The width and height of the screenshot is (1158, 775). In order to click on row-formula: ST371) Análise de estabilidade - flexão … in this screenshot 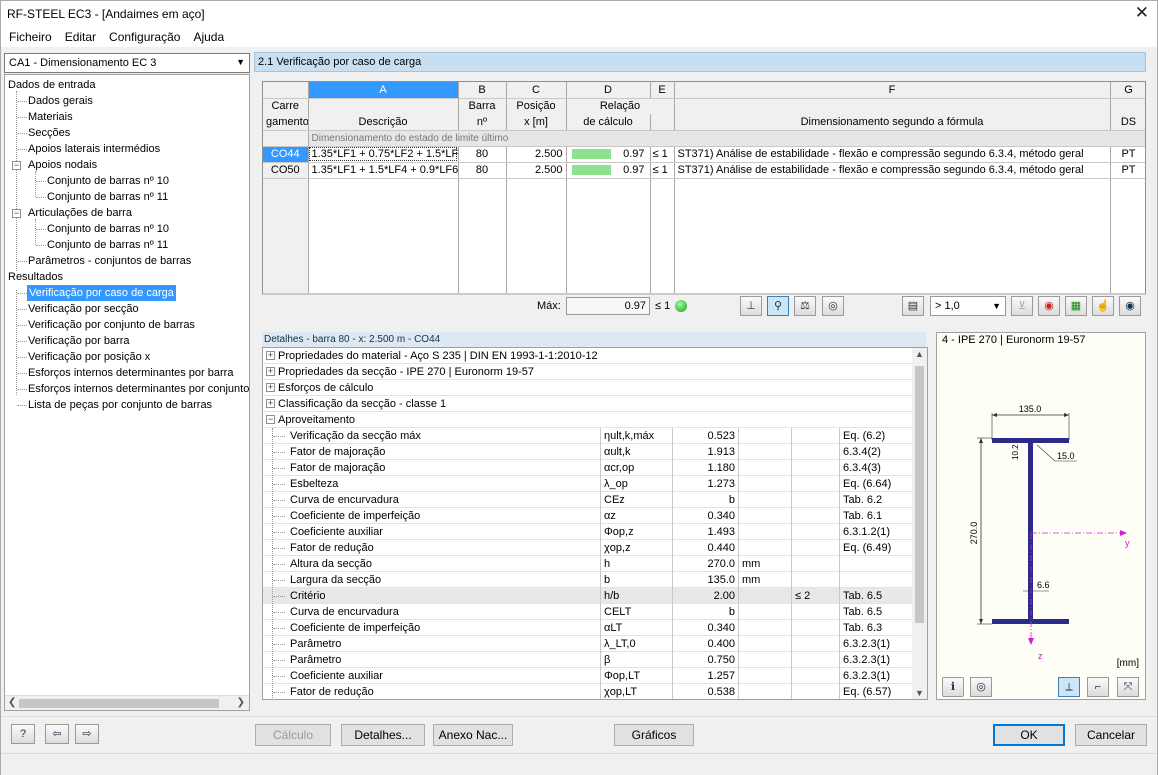, I will do `click(892, 154)`.